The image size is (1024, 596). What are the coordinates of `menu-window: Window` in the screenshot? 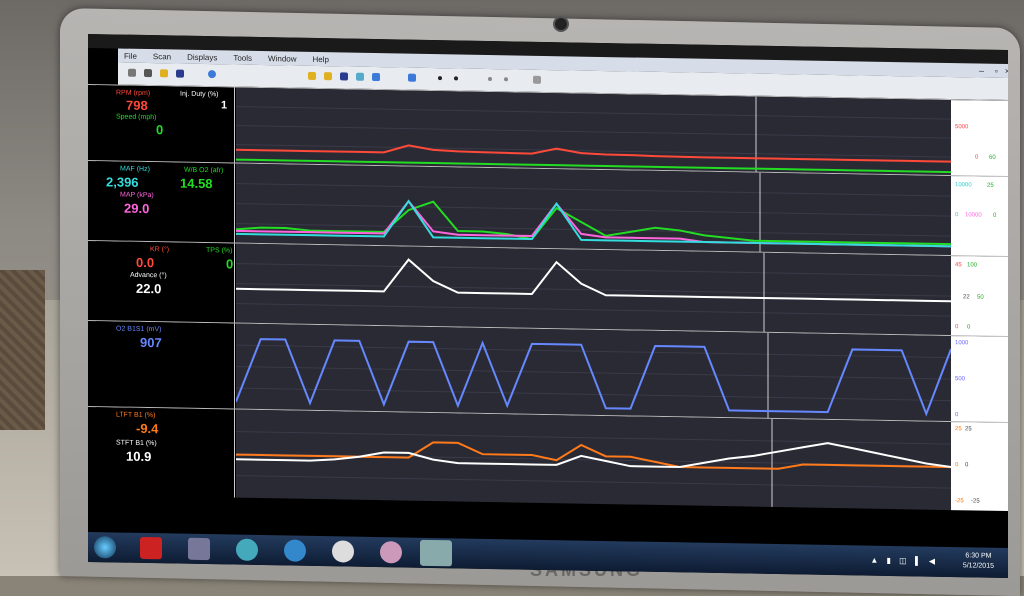 It's located at (282, 58).